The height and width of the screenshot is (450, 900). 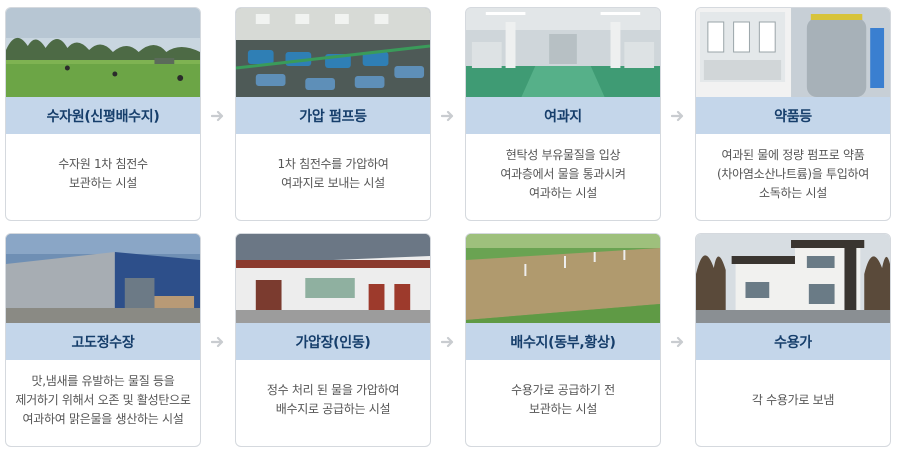 What do you see at coordinates (563, 399) in the screenshot?
I see `step-description: 수용가로 공급하기 전 보관하는 시설` at bounding box center [563, 399].